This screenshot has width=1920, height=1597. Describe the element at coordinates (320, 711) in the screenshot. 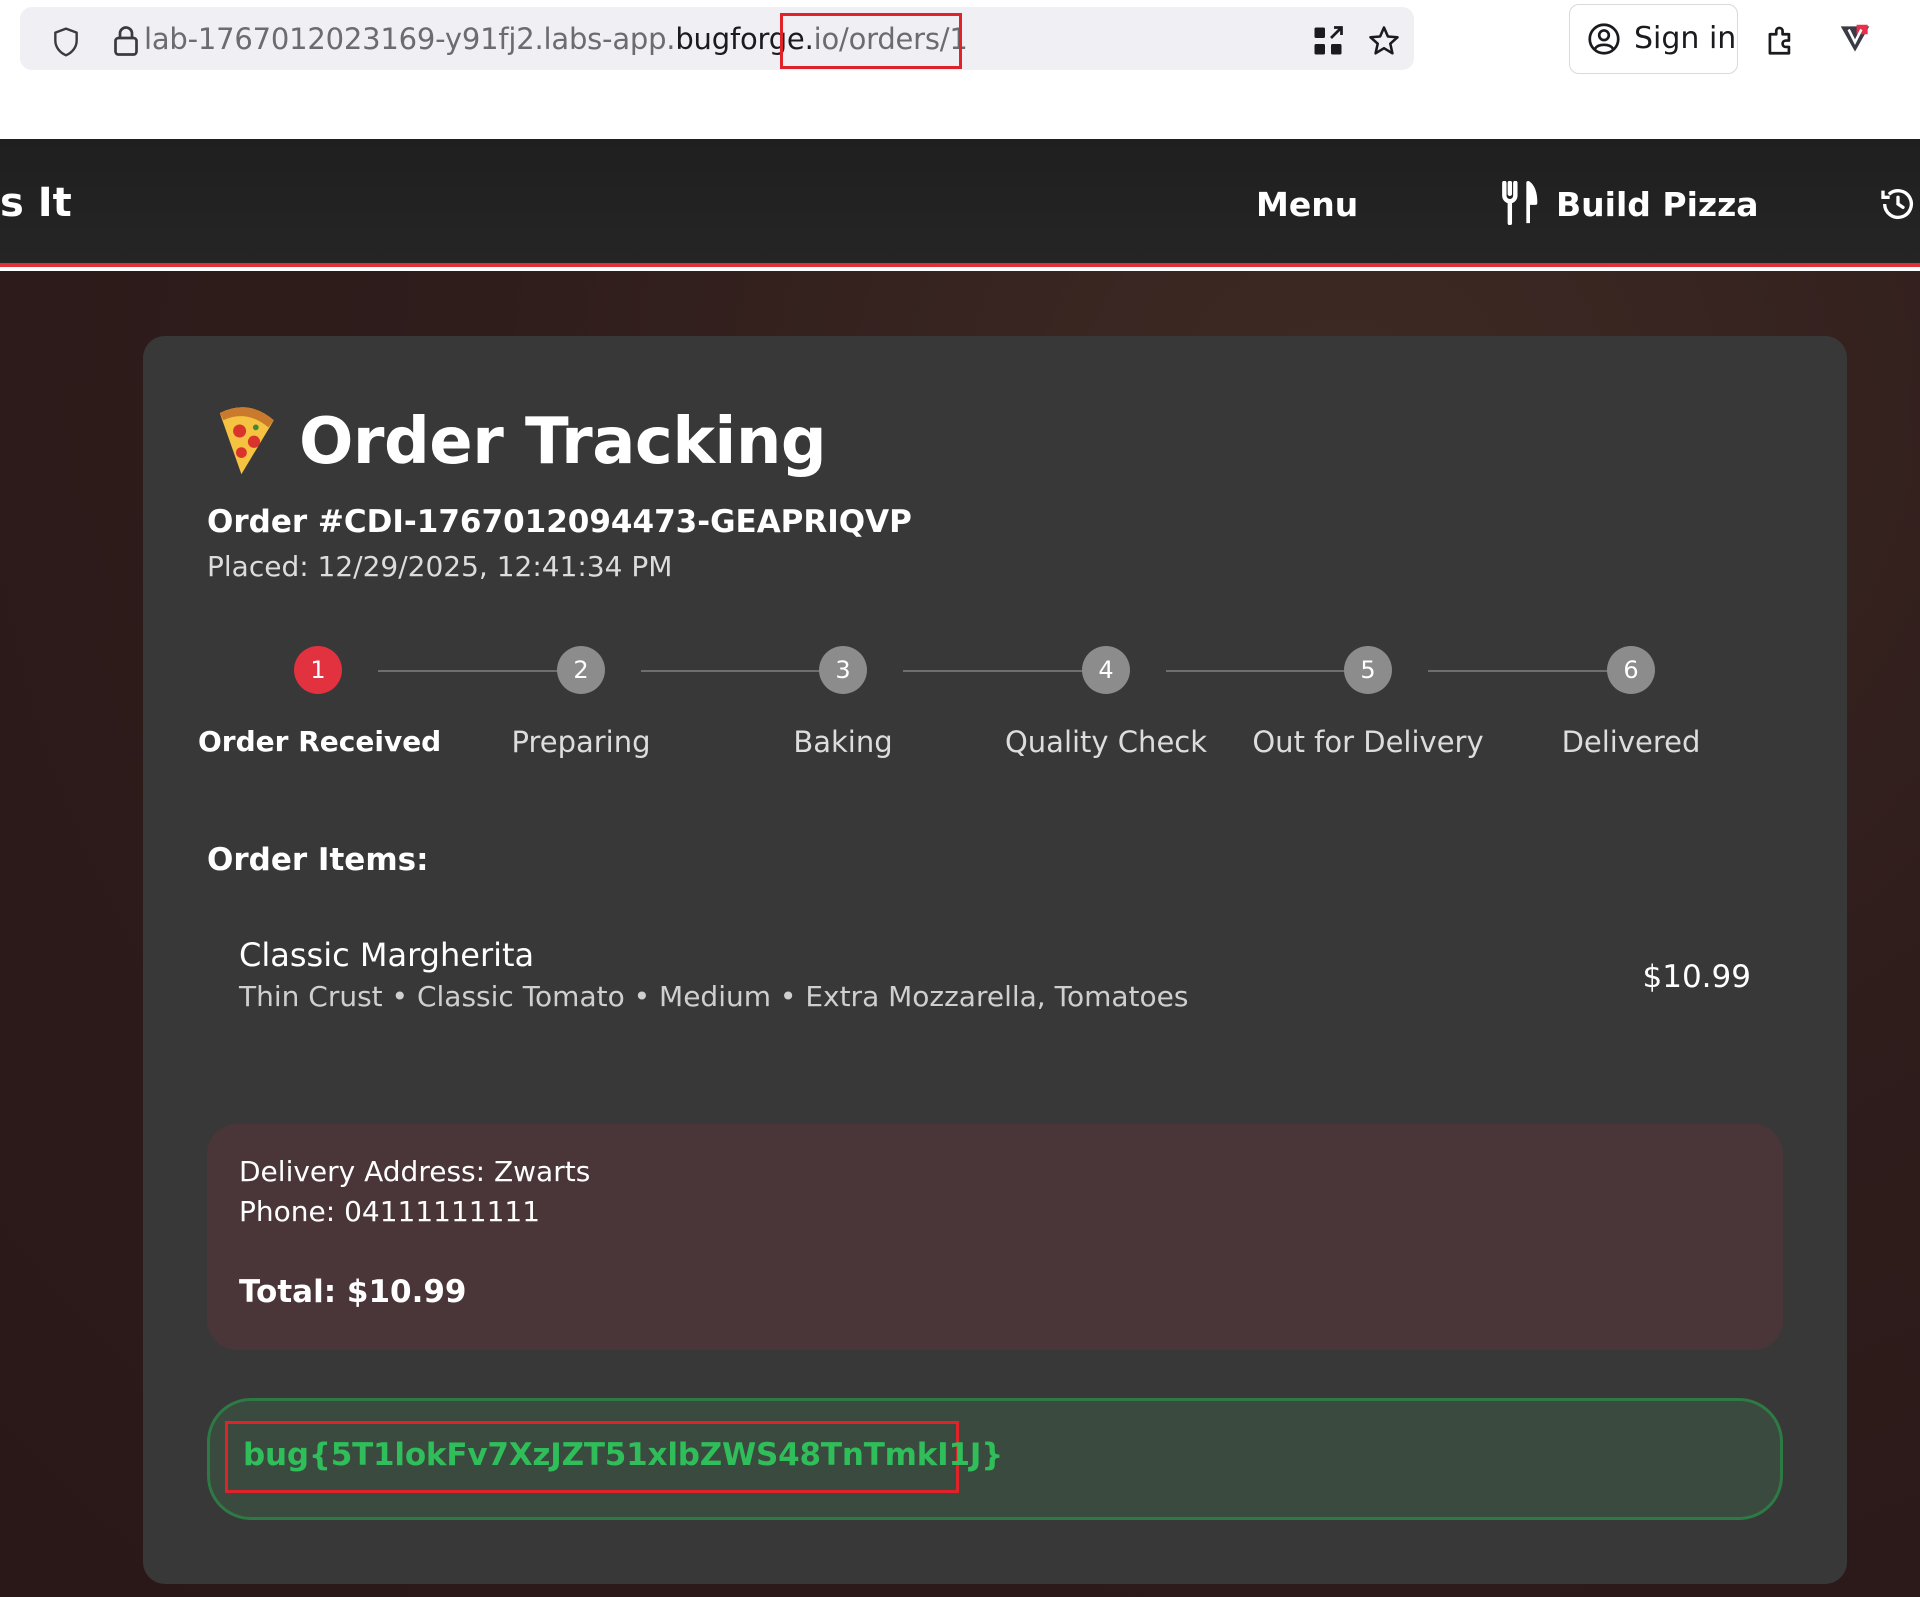

I see `step-order-received: 1 Order Received` at that location.